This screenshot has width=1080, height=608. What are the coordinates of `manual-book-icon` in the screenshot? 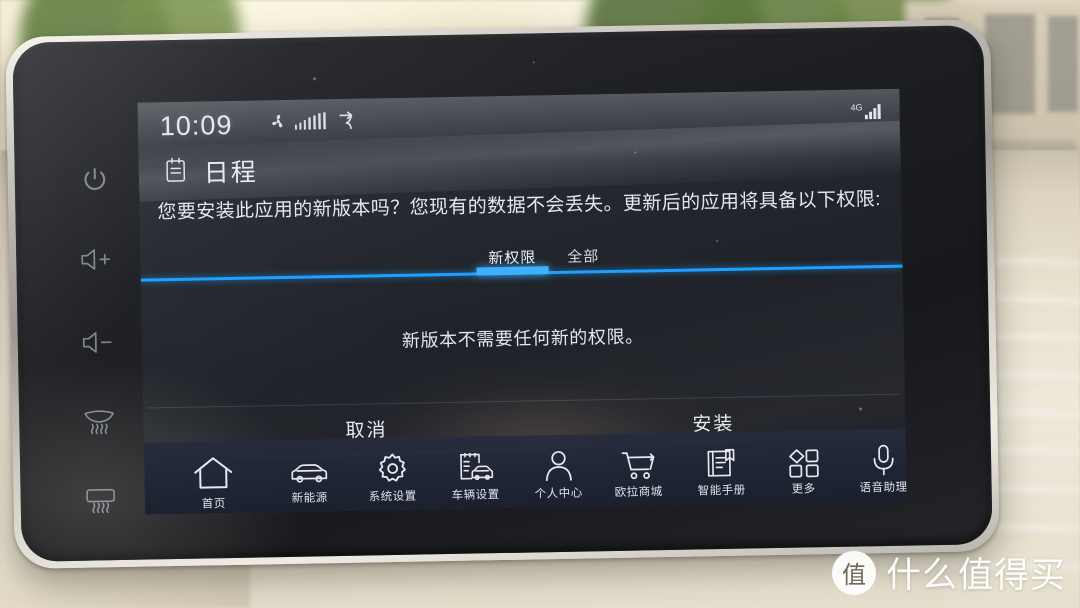 It's located at (721, 464).